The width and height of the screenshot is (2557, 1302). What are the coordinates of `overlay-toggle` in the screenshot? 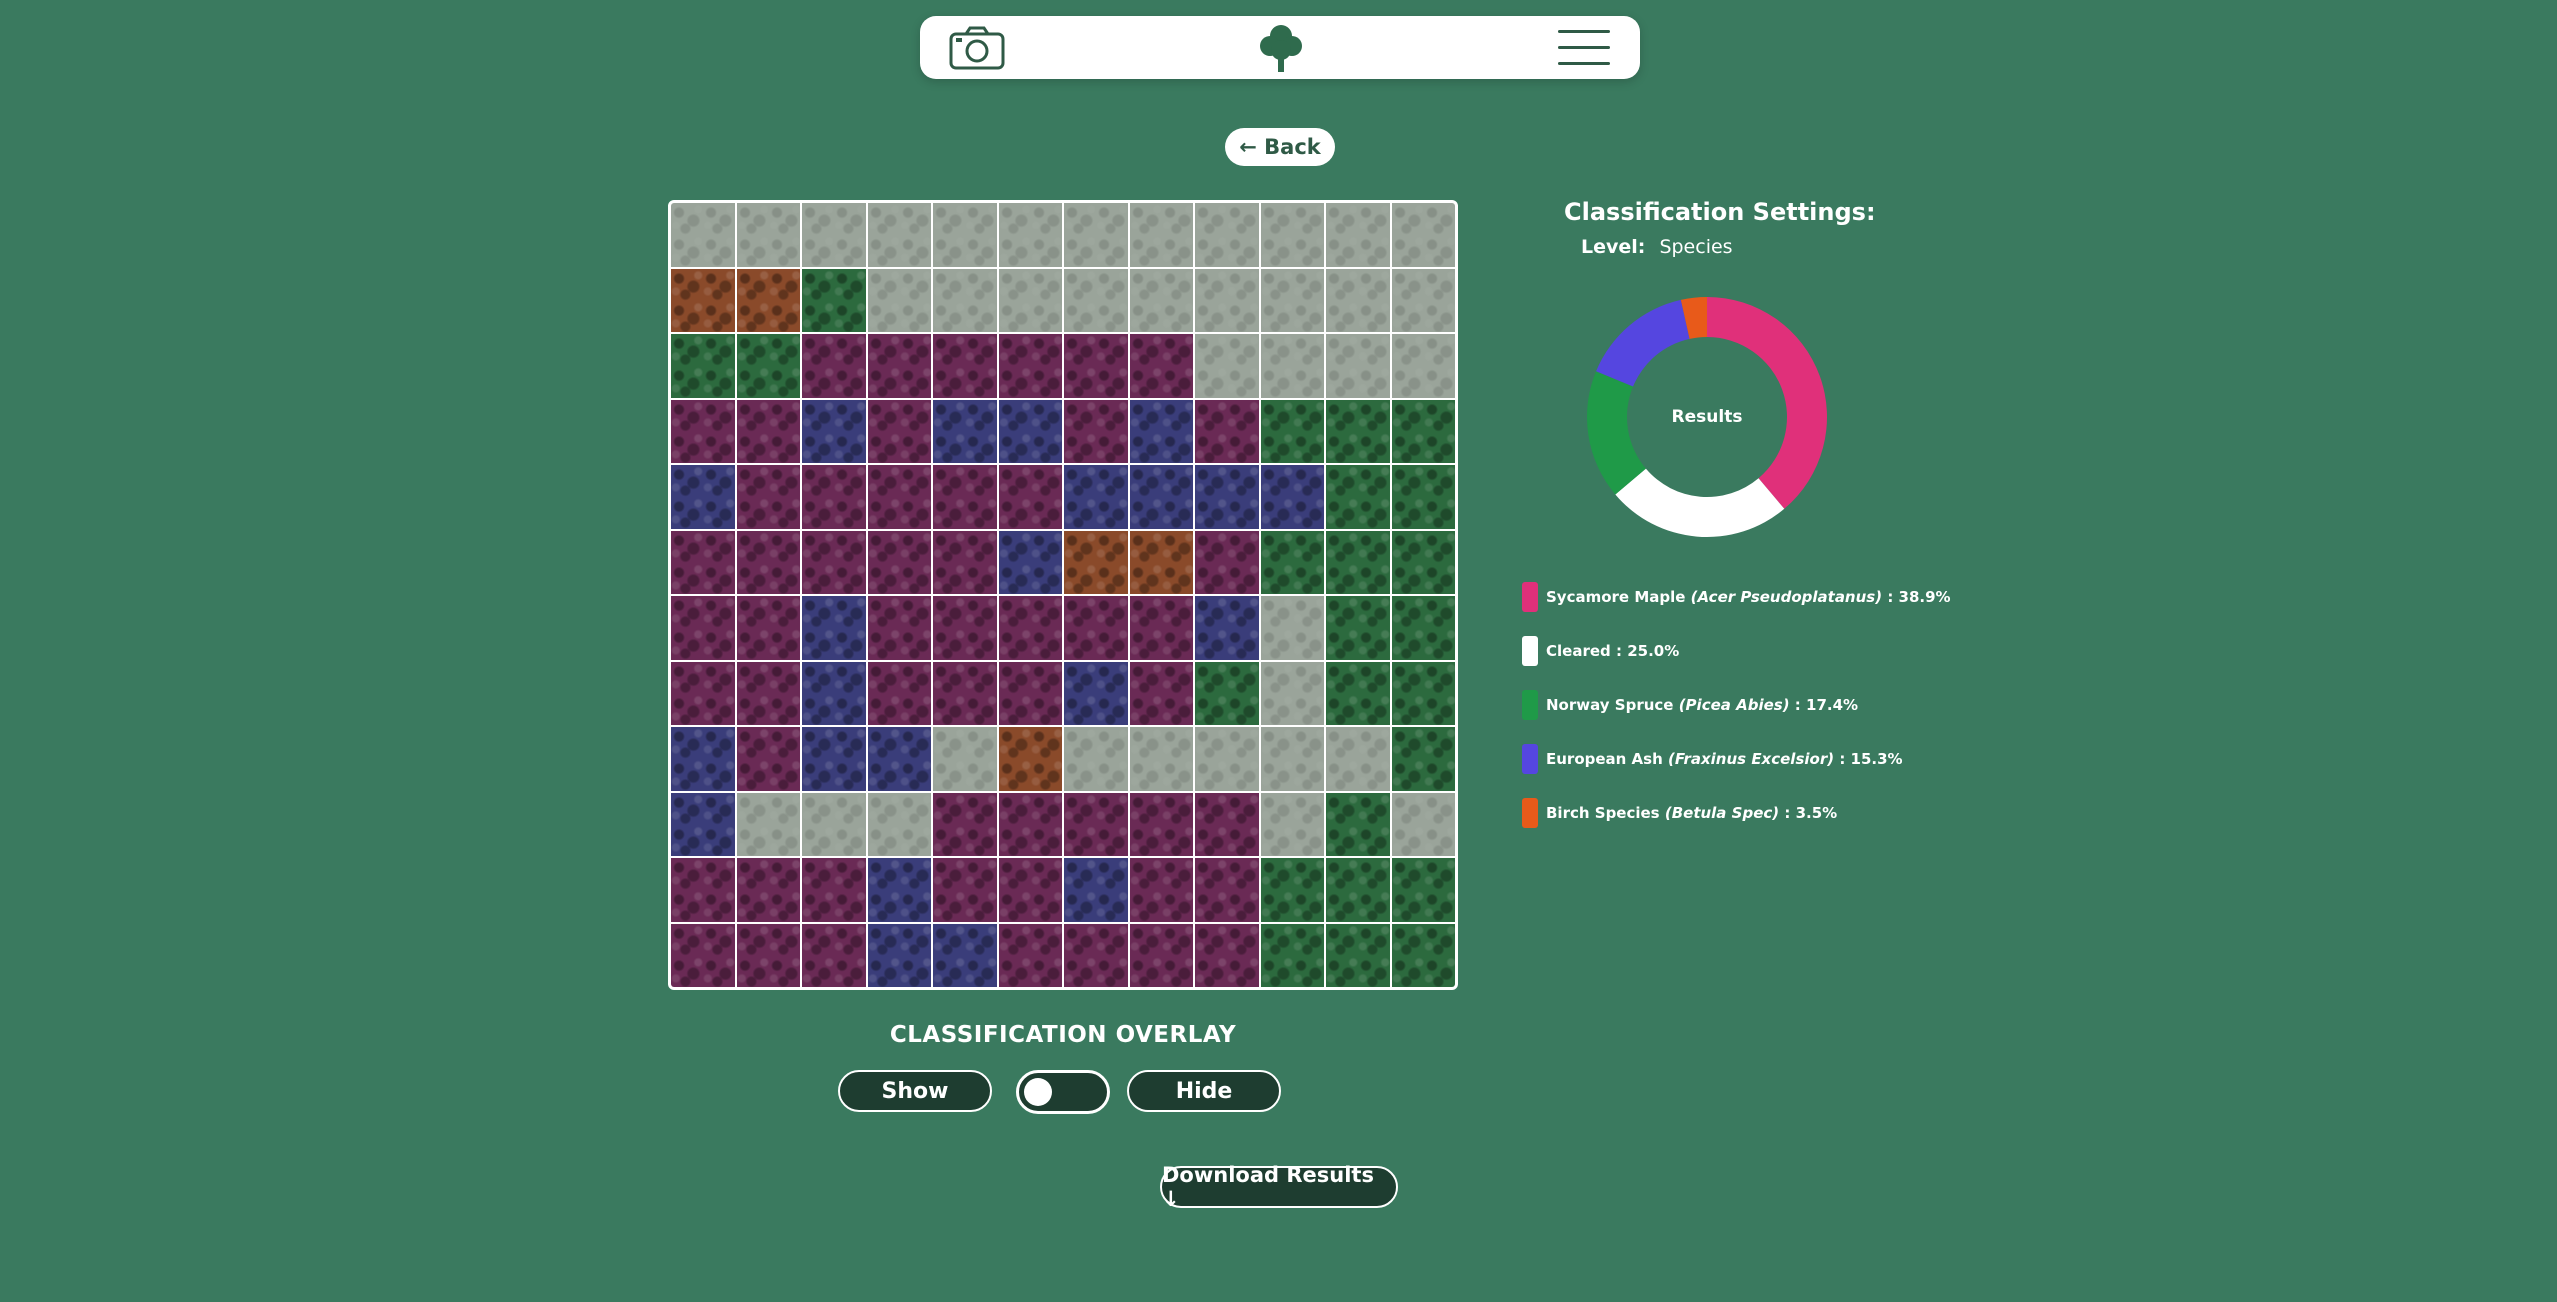 It's located at (1063, 1092).